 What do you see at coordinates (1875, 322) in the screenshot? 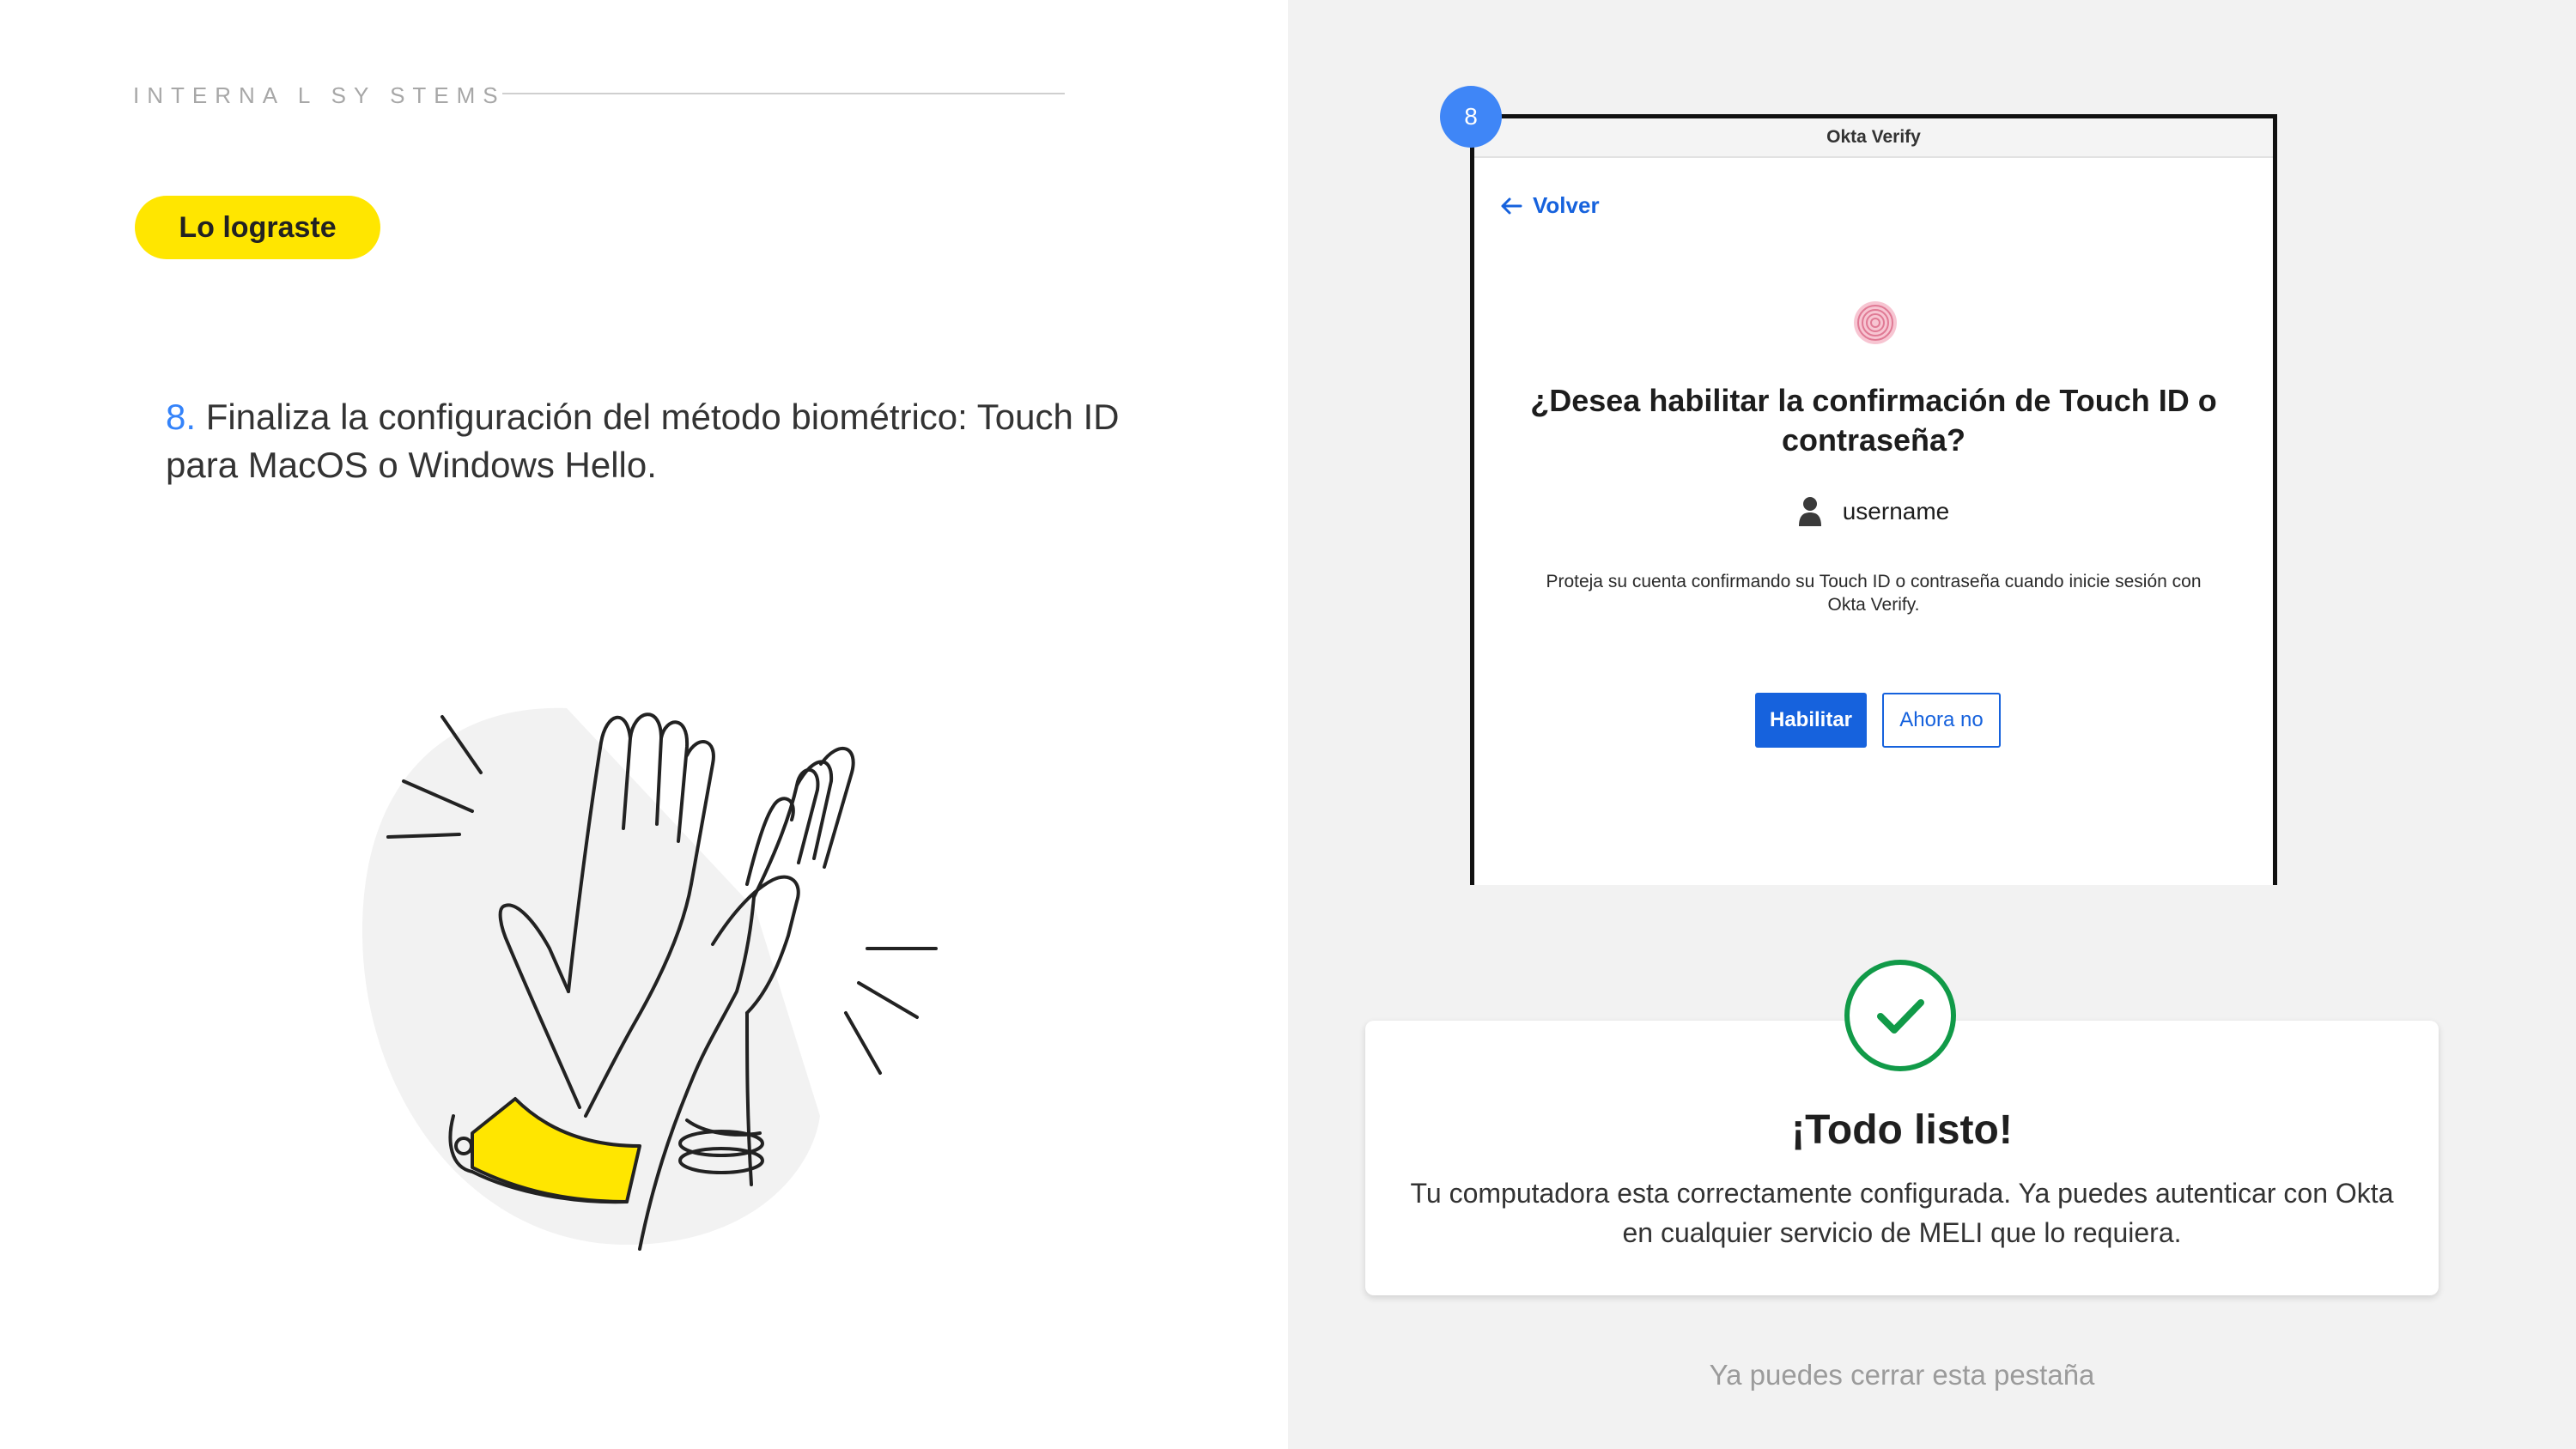
I see `fingerprint-icon` at bounding box center [1875, 322].